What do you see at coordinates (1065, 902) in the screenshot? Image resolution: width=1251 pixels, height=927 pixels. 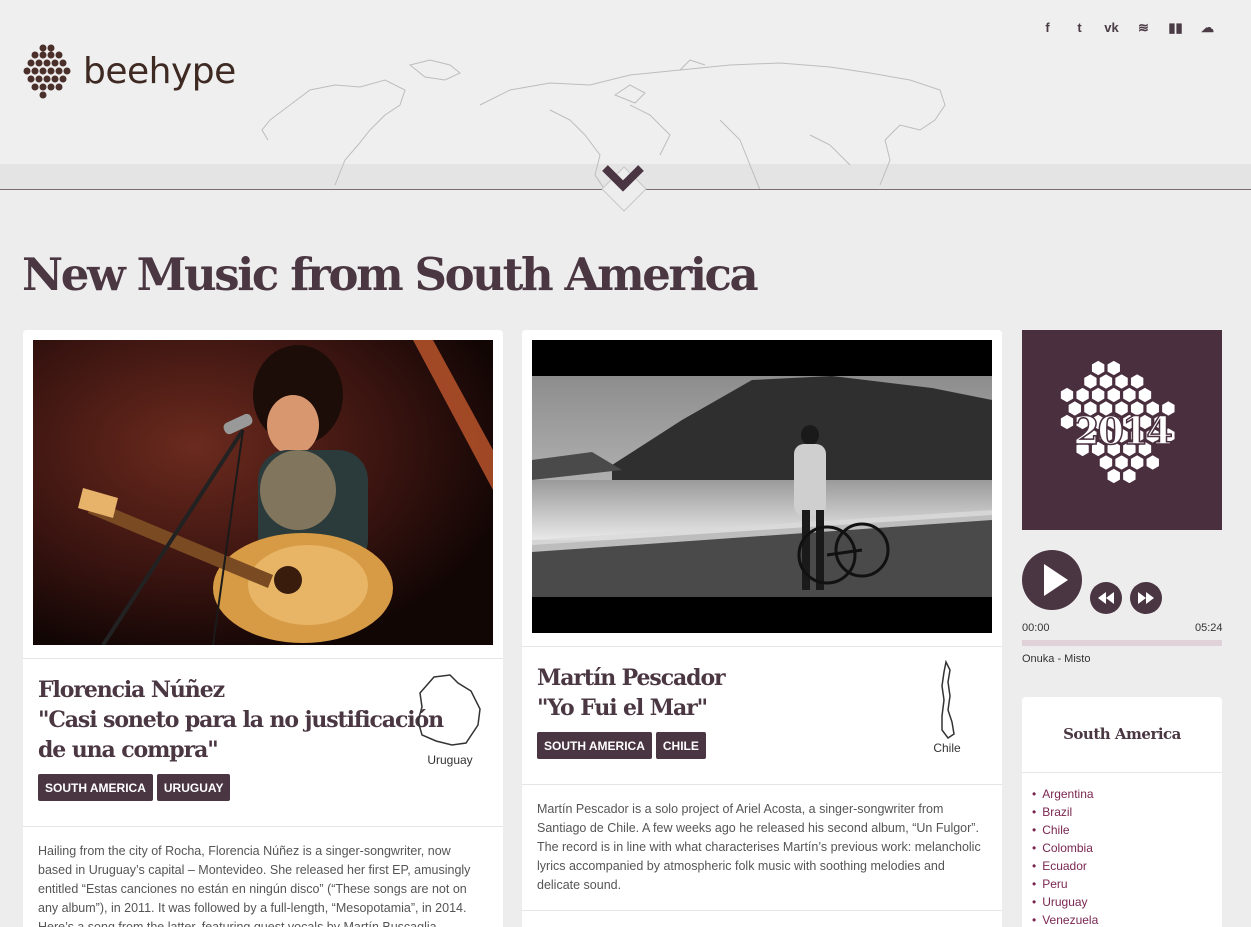 I see `country-link-uruguay: Uruguay` at bounding box center [1065, 902].